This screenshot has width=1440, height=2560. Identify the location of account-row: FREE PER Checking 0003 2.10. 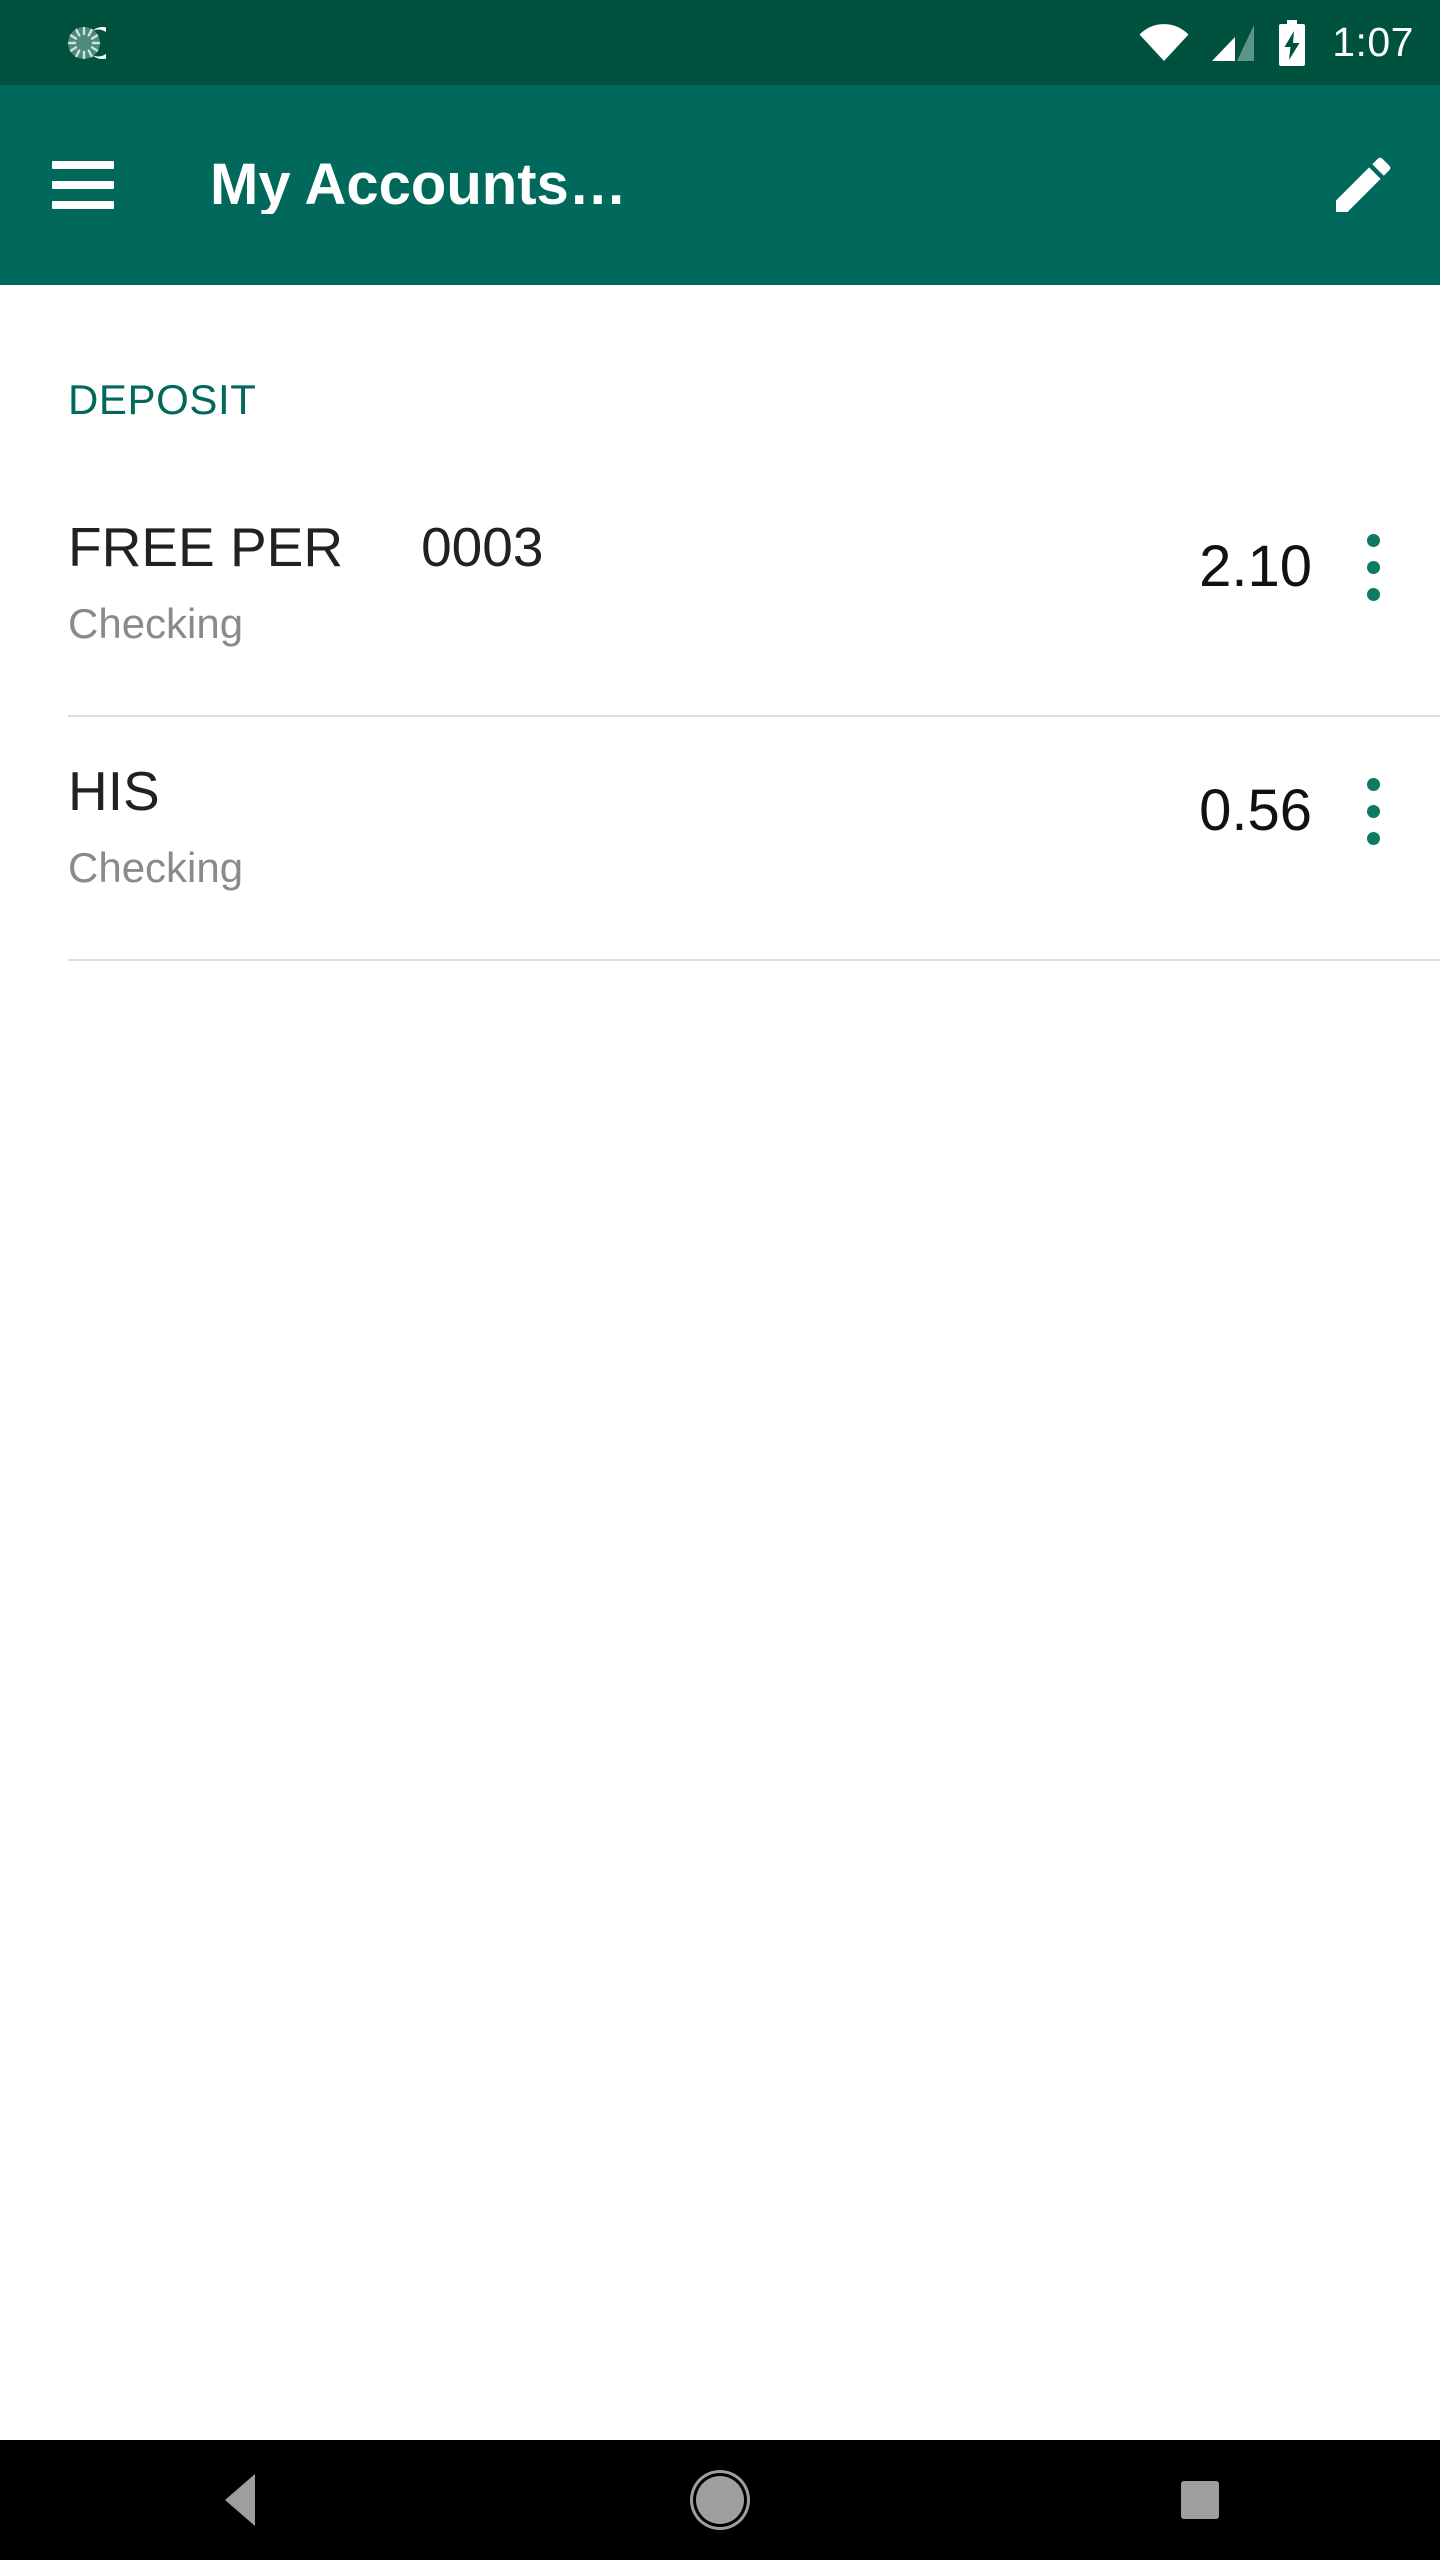
(720, 594).